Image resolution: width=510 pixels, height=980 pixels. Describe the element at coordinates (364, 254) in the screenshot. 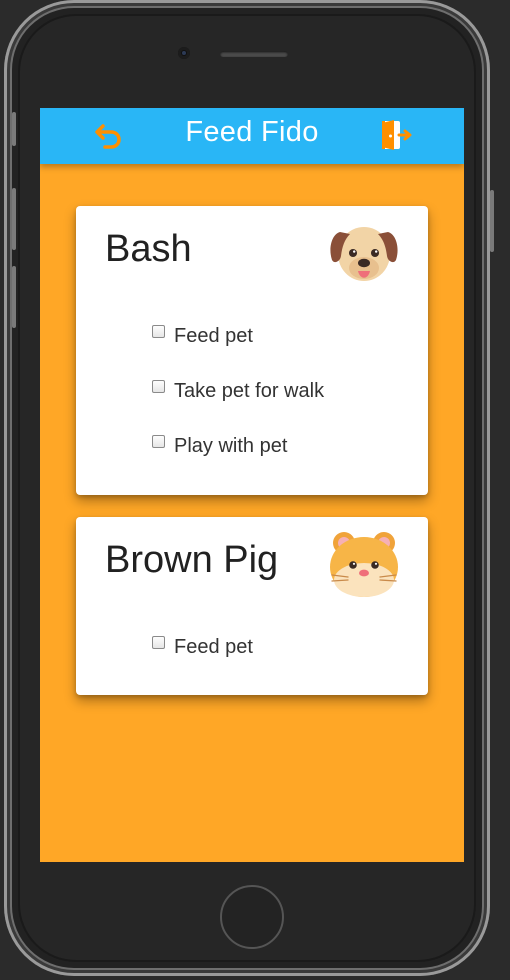

I see `dog-face-icon` at that location.